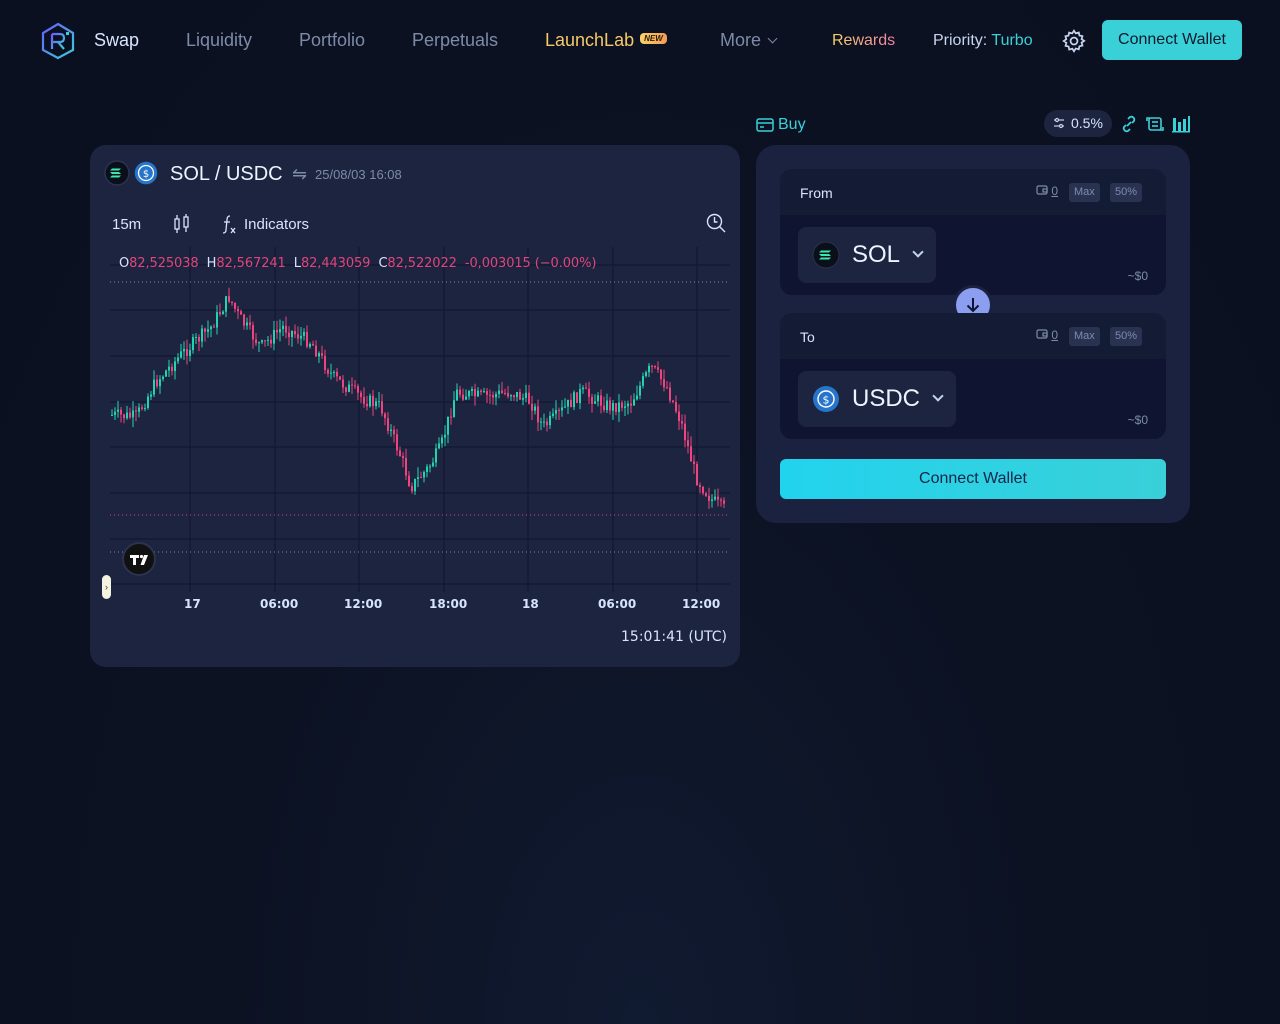  I want to click on to-input-area: $ USDC ~$0, so click(973, 399).